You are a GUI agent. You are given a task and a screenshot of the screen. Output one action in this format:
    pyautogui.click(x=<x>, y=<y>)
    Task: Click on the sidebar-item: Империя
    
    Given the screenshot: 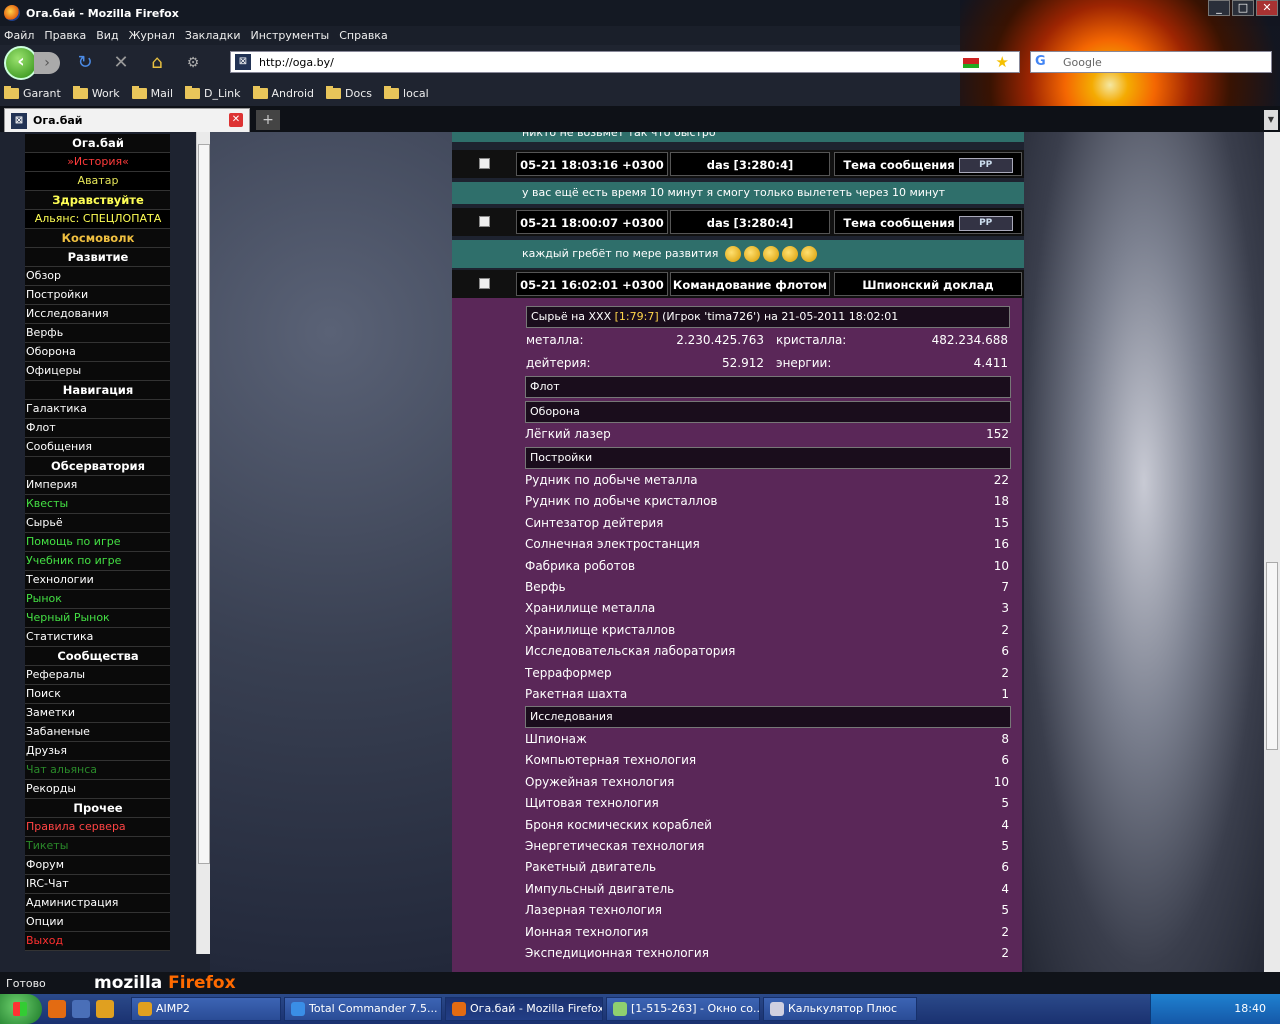 What is the action you would take?
    pyautogui.click(x=97, y=485)
    